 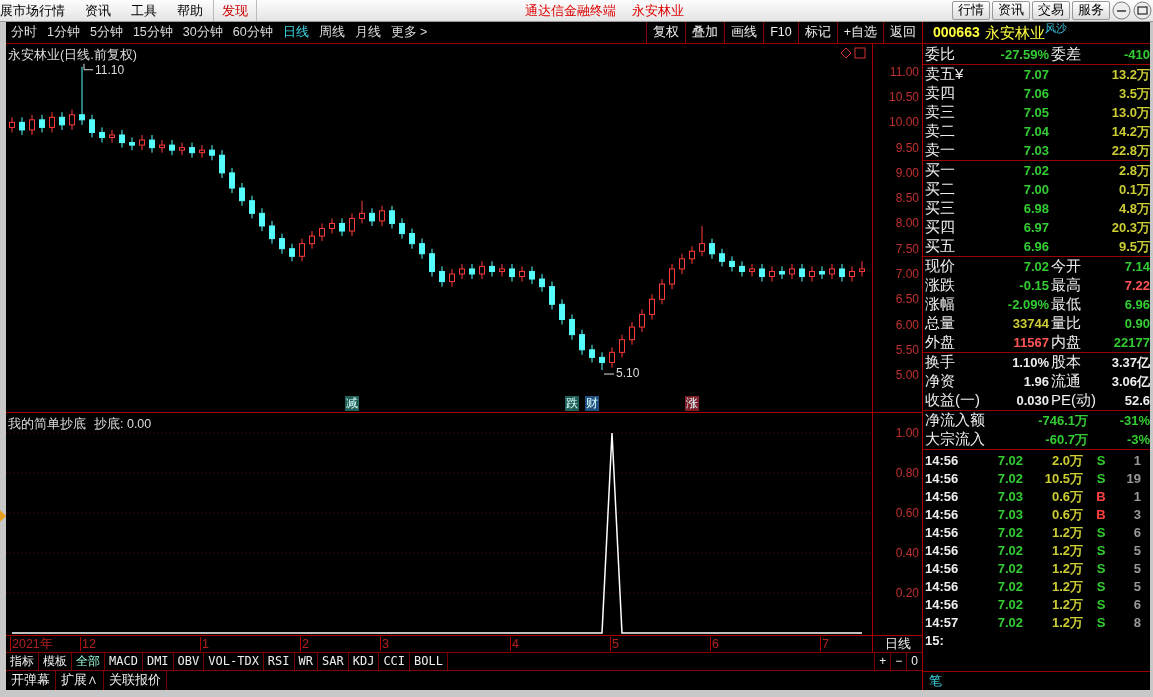 What do you see at coordinates (1065, 266) in the screenshot?
I see `quote-label: 今开` at bounding box center [1065, 266].